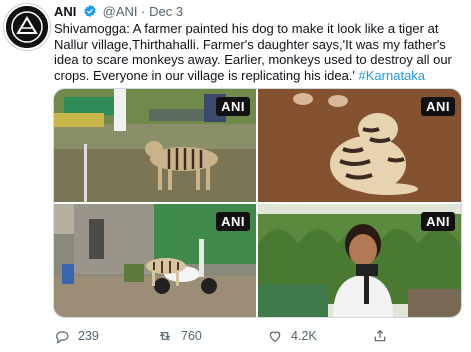  What do you see at coordinates (62, 337) in the screenshot?
I see `reply-icon` at bounding box center [62, 337].